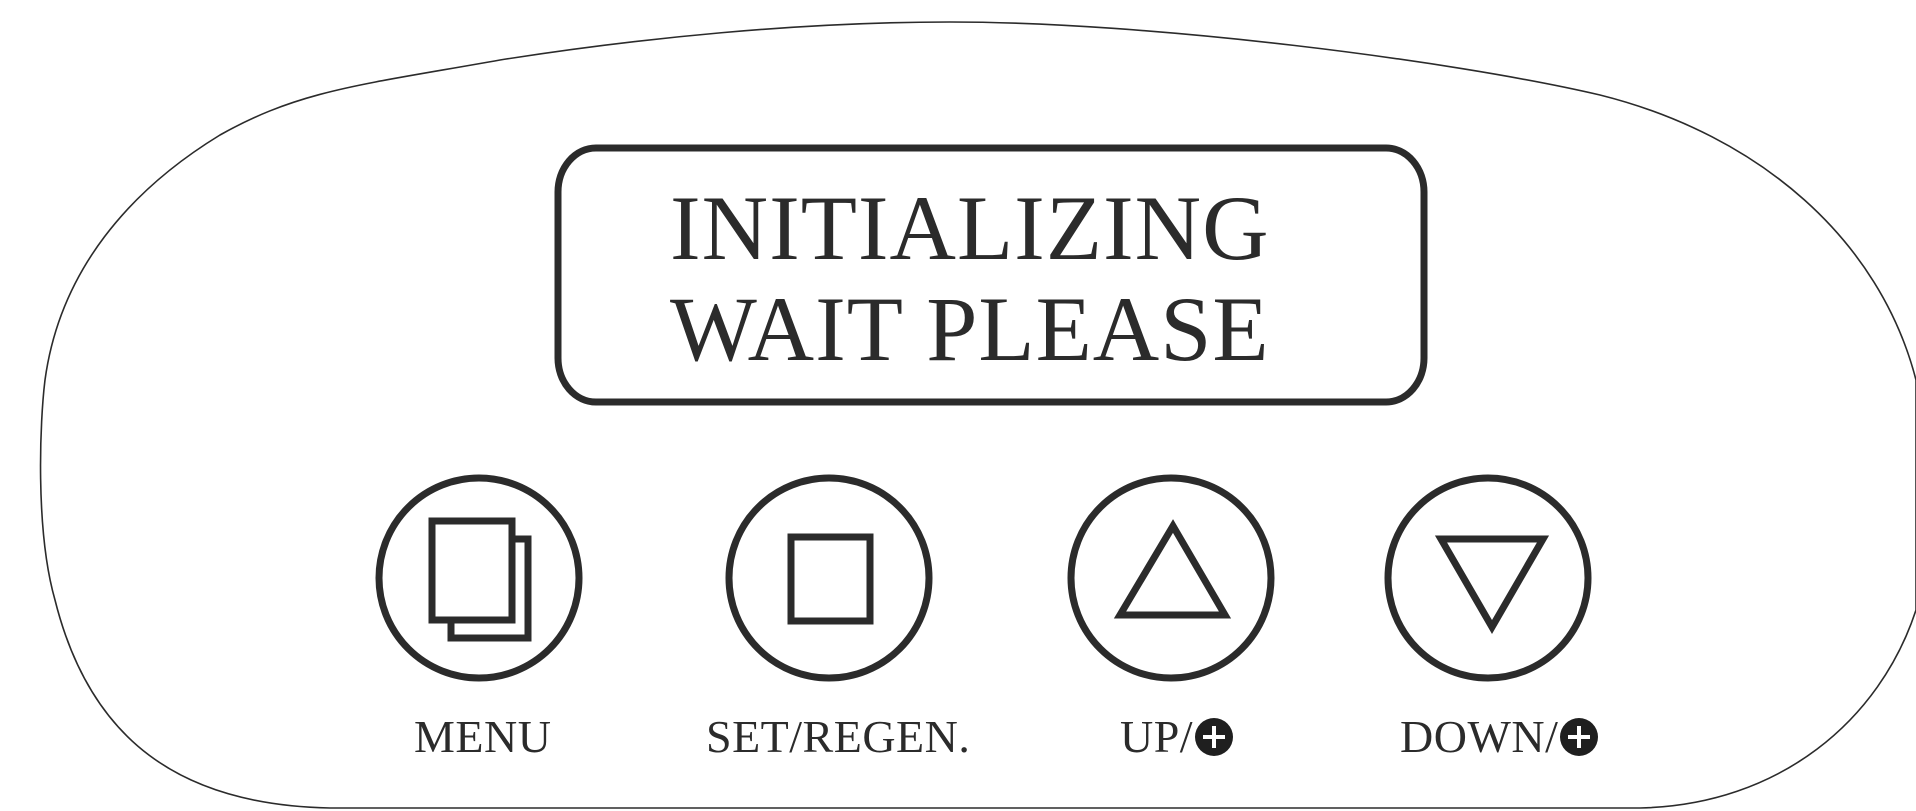 This screenshot has width=1916, height=811. I want to click on up-button, so click(1171, 578).